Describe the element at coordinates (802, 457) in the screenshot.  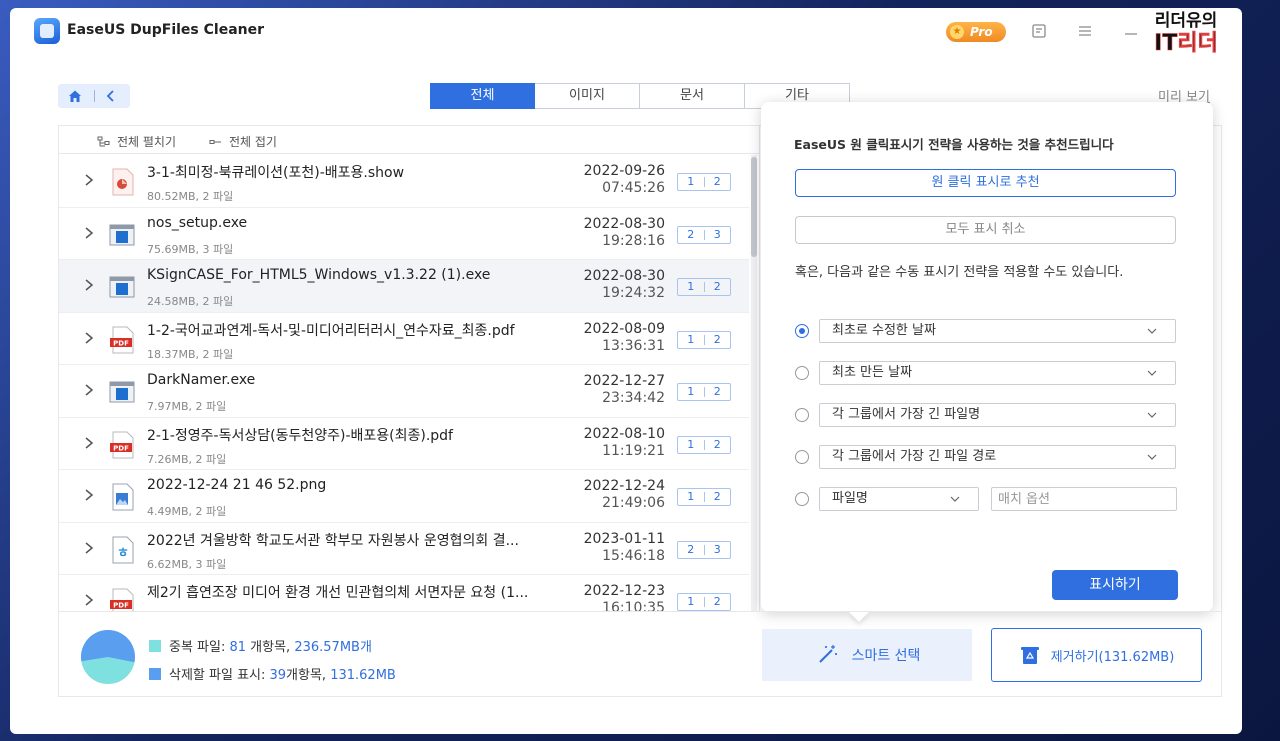
I see `radio-longest-path` at that location.